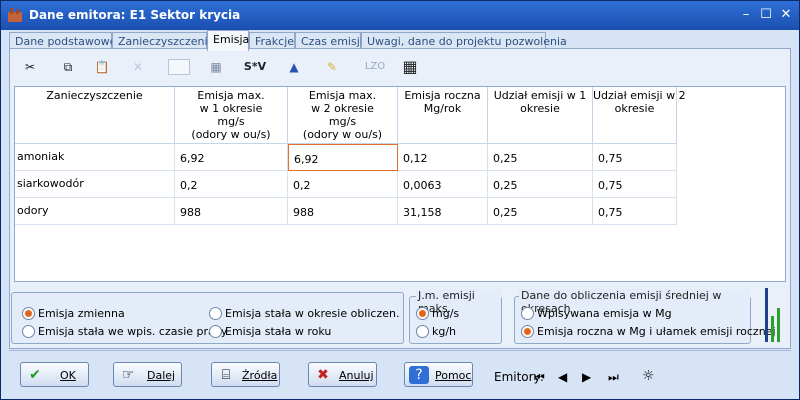  Describe the element at coordinates (343, 184) in the screenshot. I see `cell-emisja-2: 0,2` at that location.